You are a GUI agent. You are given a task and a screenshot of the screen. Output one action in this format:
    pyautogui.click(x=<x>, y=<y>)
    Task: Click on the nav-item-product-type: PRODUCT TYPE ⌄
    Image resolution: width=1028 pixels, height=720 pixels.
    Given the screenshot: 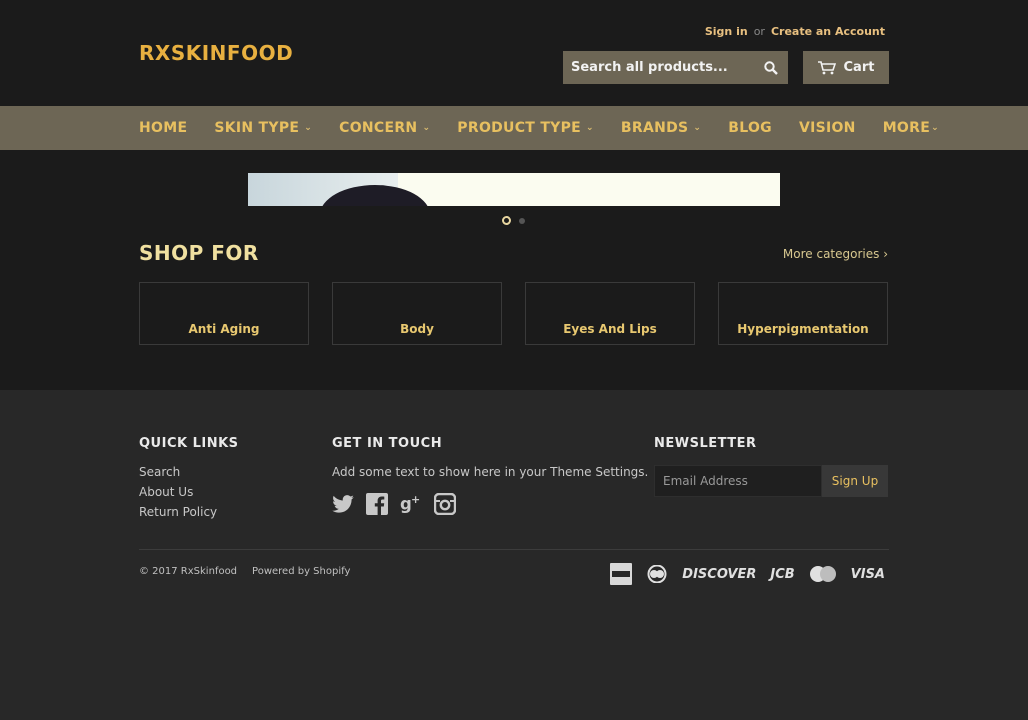 What is the action you would take?
    pyautogui.click(x=525, y=128)
    